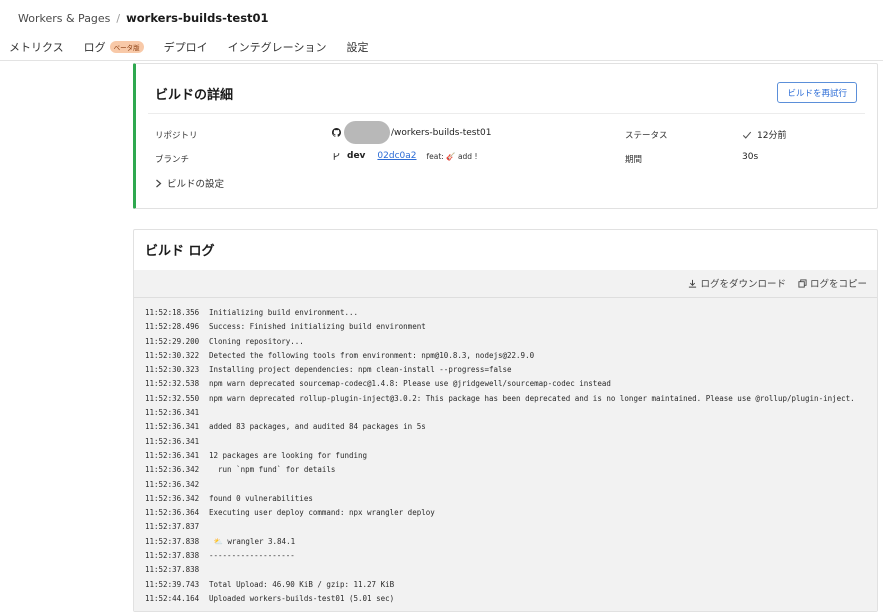  Describe the element at coordinates (159, 183) in the screenshot. I see `chevron-right-icon` at that location.